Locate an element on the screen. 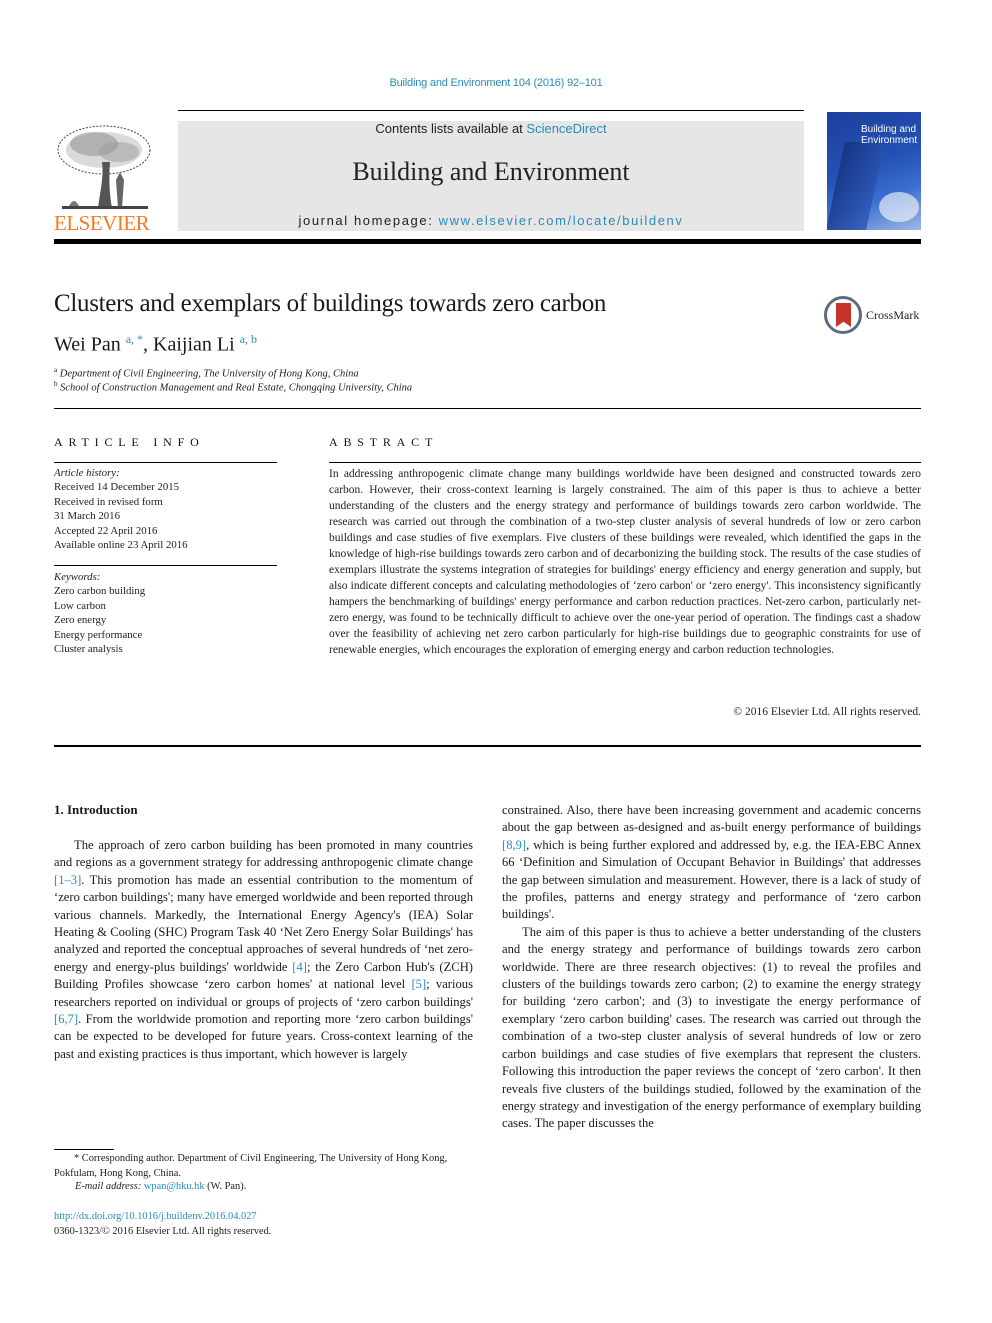 The width and height of the screenshot is (992, 1323). author-list: Wei Pan a, *, Kaijian Li a, b is located at coordinates (156, 344).